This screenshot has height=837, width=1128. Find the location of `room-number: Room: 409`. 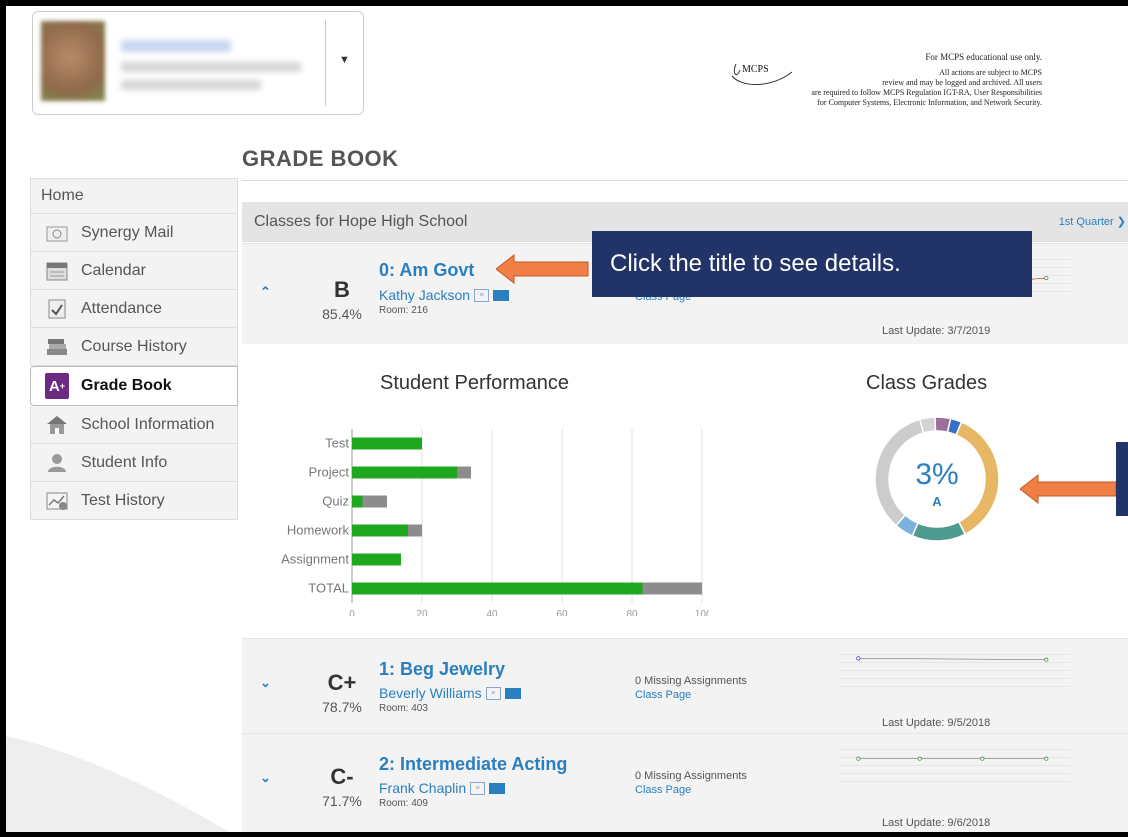

room-number: Room: 409 is located at coordinates (403, 803).